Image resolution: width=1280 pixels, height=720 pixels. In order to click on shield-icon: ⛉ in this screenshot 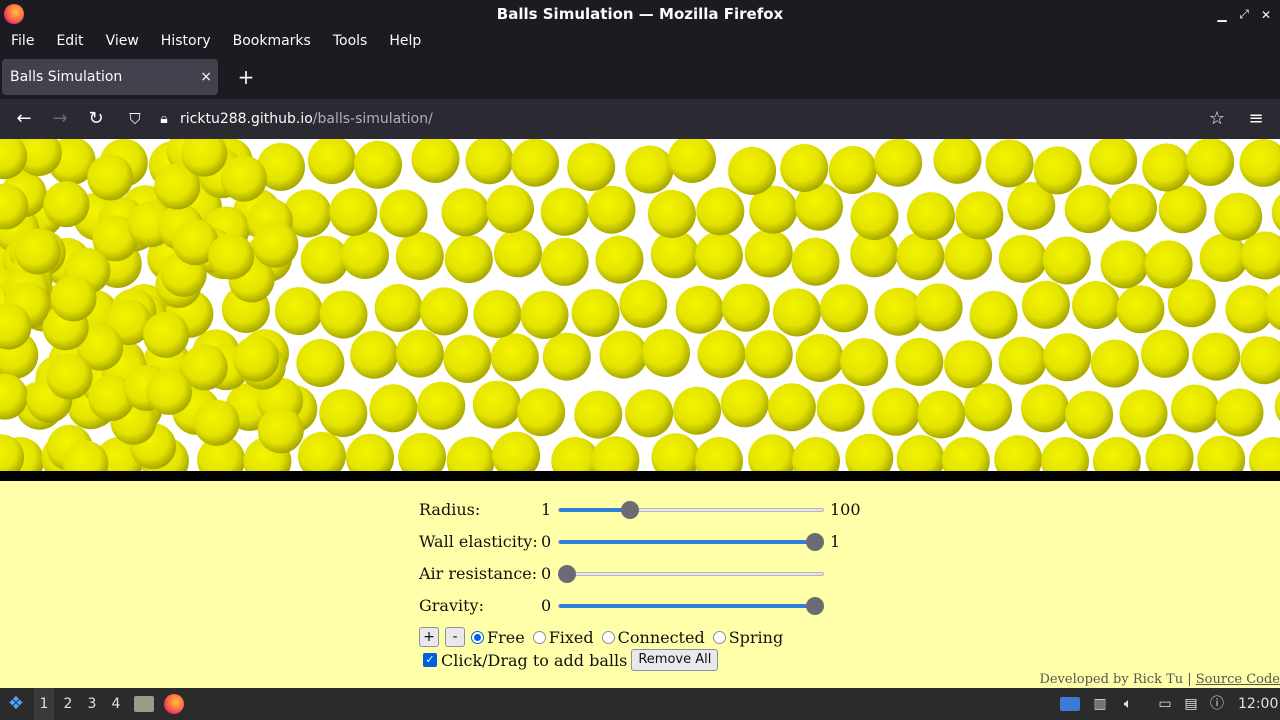, I will do `click(135, 119)`.